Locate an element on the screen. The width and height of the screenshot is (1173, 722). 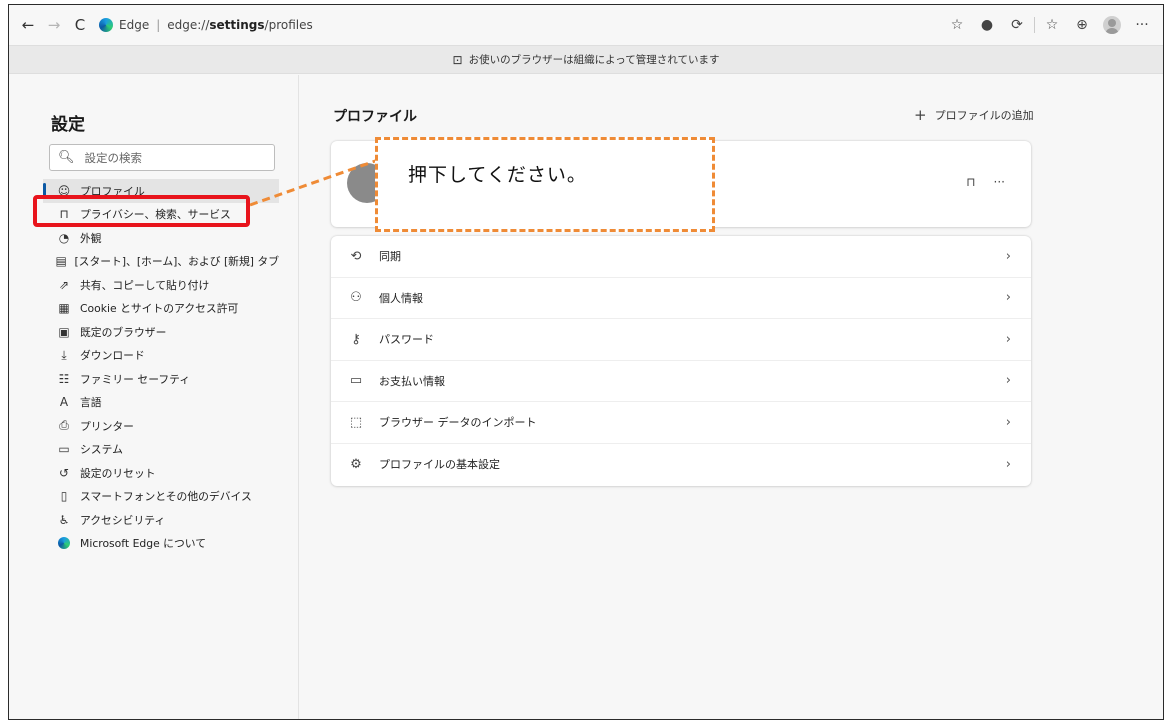
credit-card-icon: ▭ is located at coordinates (356, 381).